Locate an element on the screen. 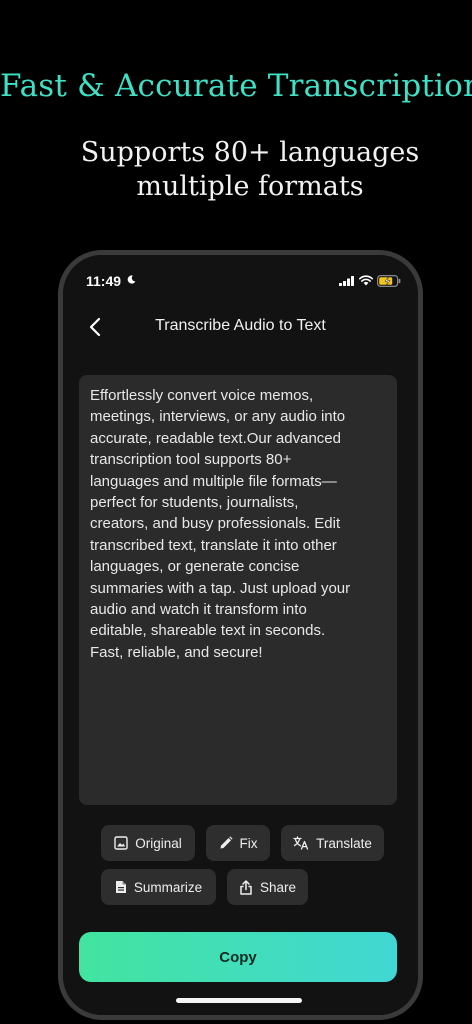 Image resolution: width=472 pixels, height=1024 pixels. summarize-button: Summarize is located at coordinates (158, 887).